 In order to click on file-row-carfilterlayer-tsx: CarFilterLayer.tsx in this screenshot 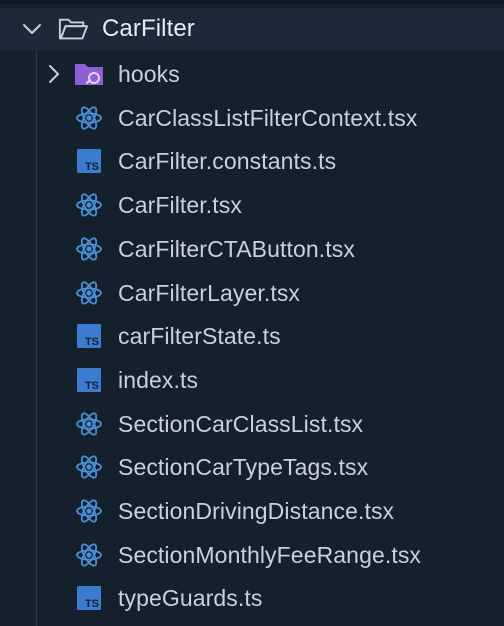, I will do `click(252, 293)`.